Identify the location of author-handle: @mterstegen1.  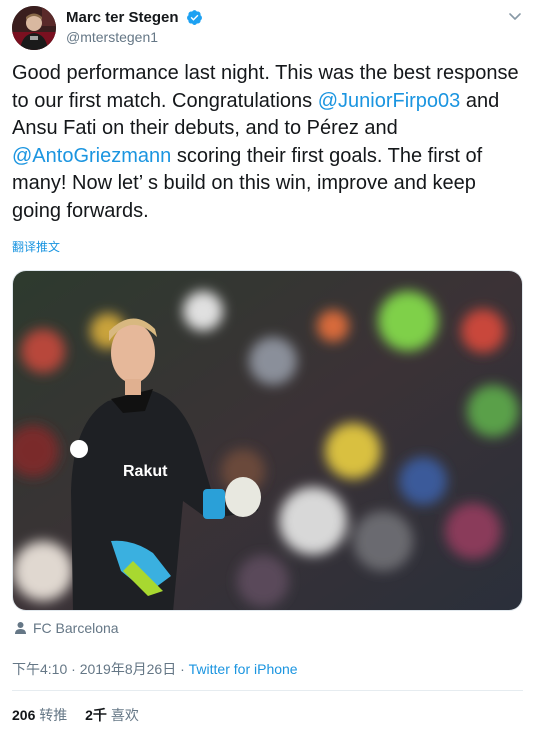
(134, 37).